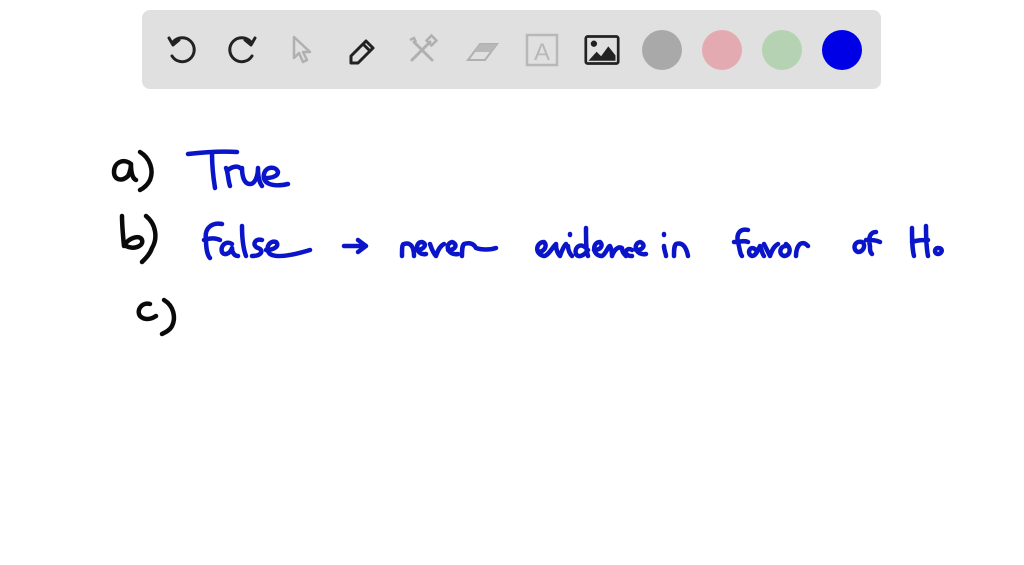  What do you see at coordinates (662, 50) in the screenshot?
I see `color-swatch-gray` at bounding box center [662, 50].